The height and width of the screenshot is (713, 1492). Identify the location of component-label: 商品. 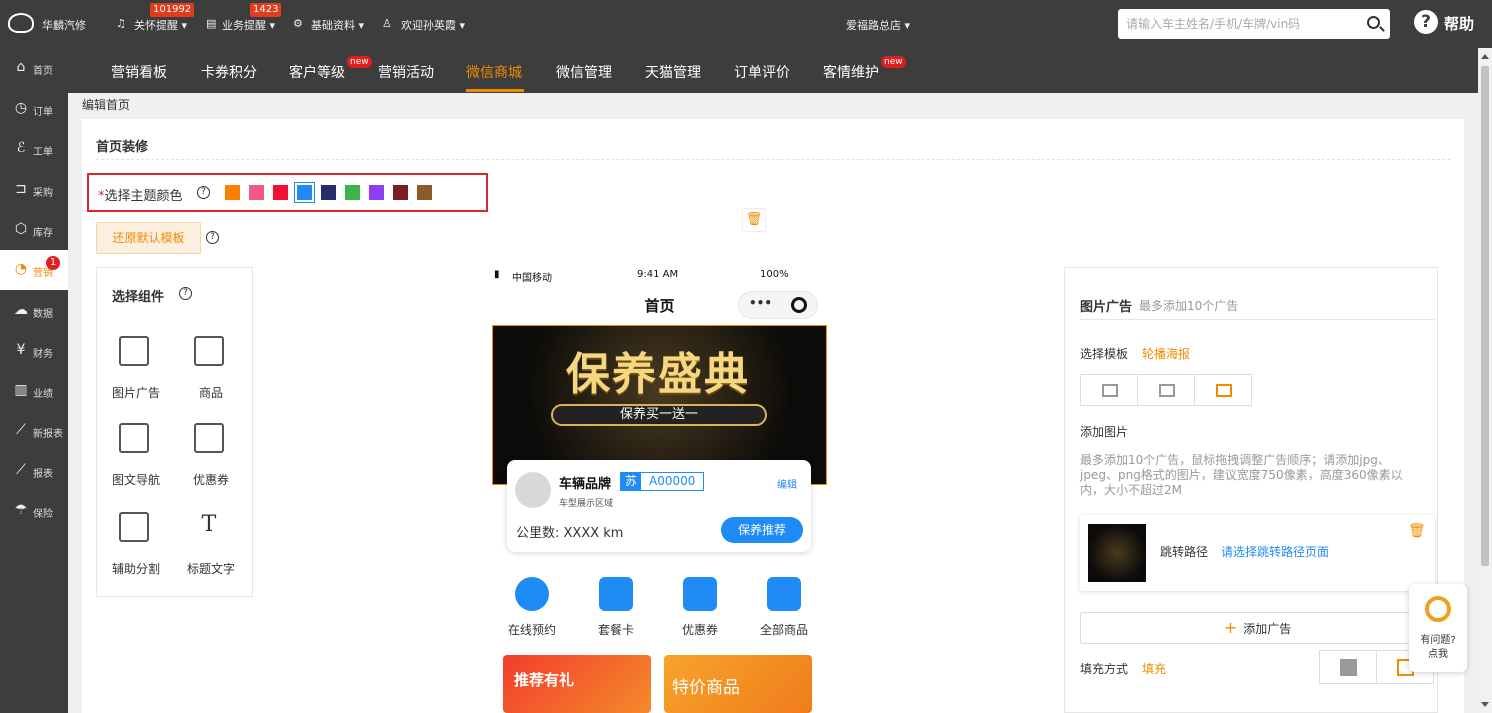
(210, 393).